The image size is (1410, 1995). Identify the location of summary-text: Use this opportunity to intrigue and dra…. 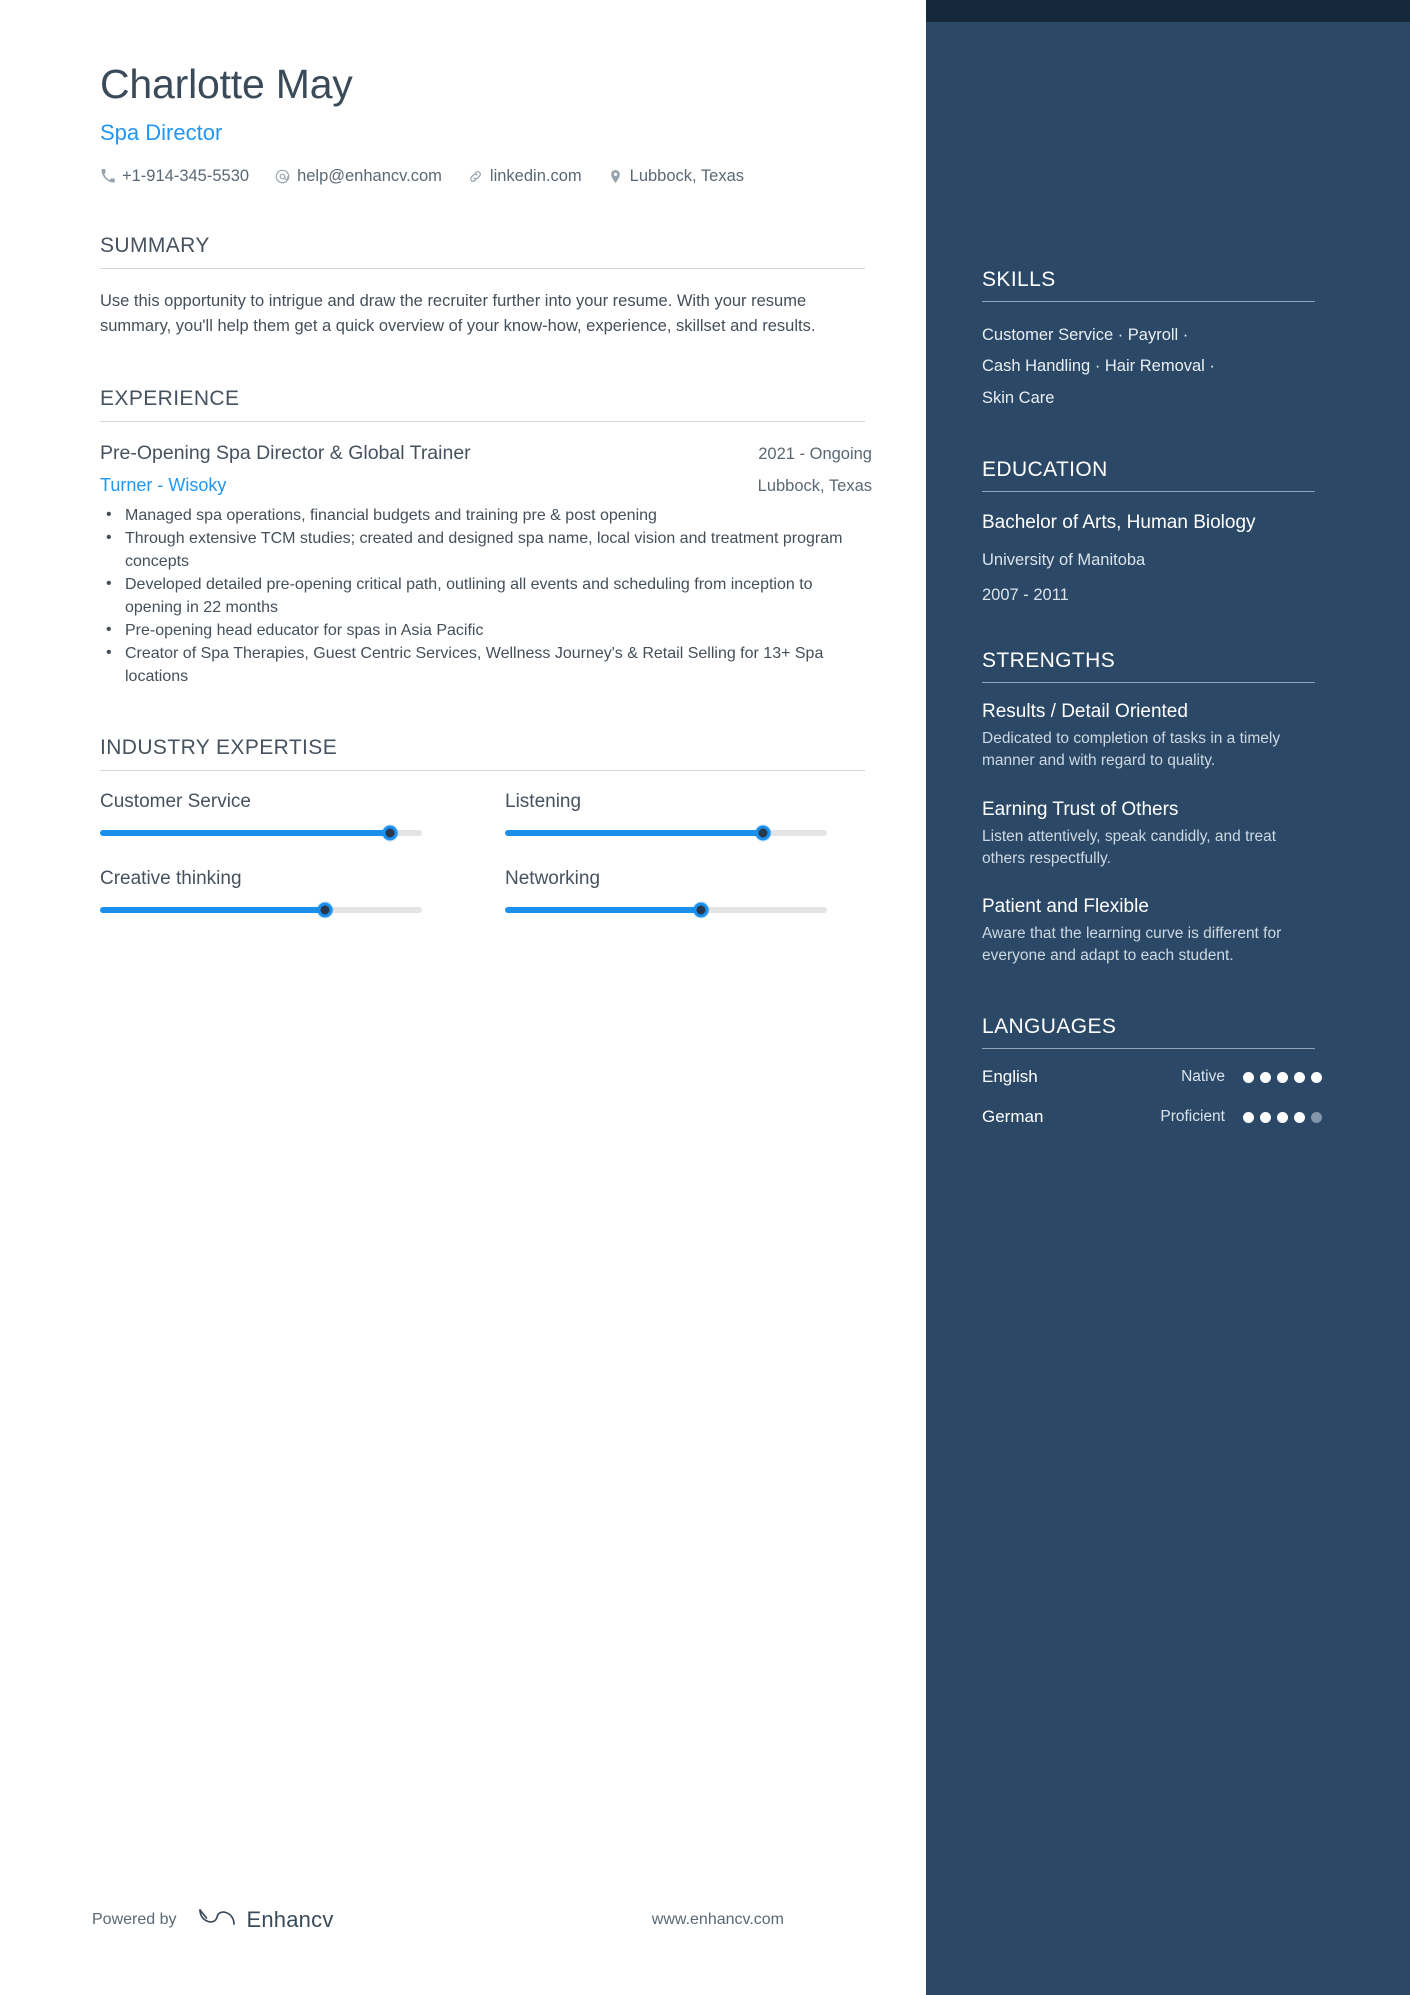
(458, 313).